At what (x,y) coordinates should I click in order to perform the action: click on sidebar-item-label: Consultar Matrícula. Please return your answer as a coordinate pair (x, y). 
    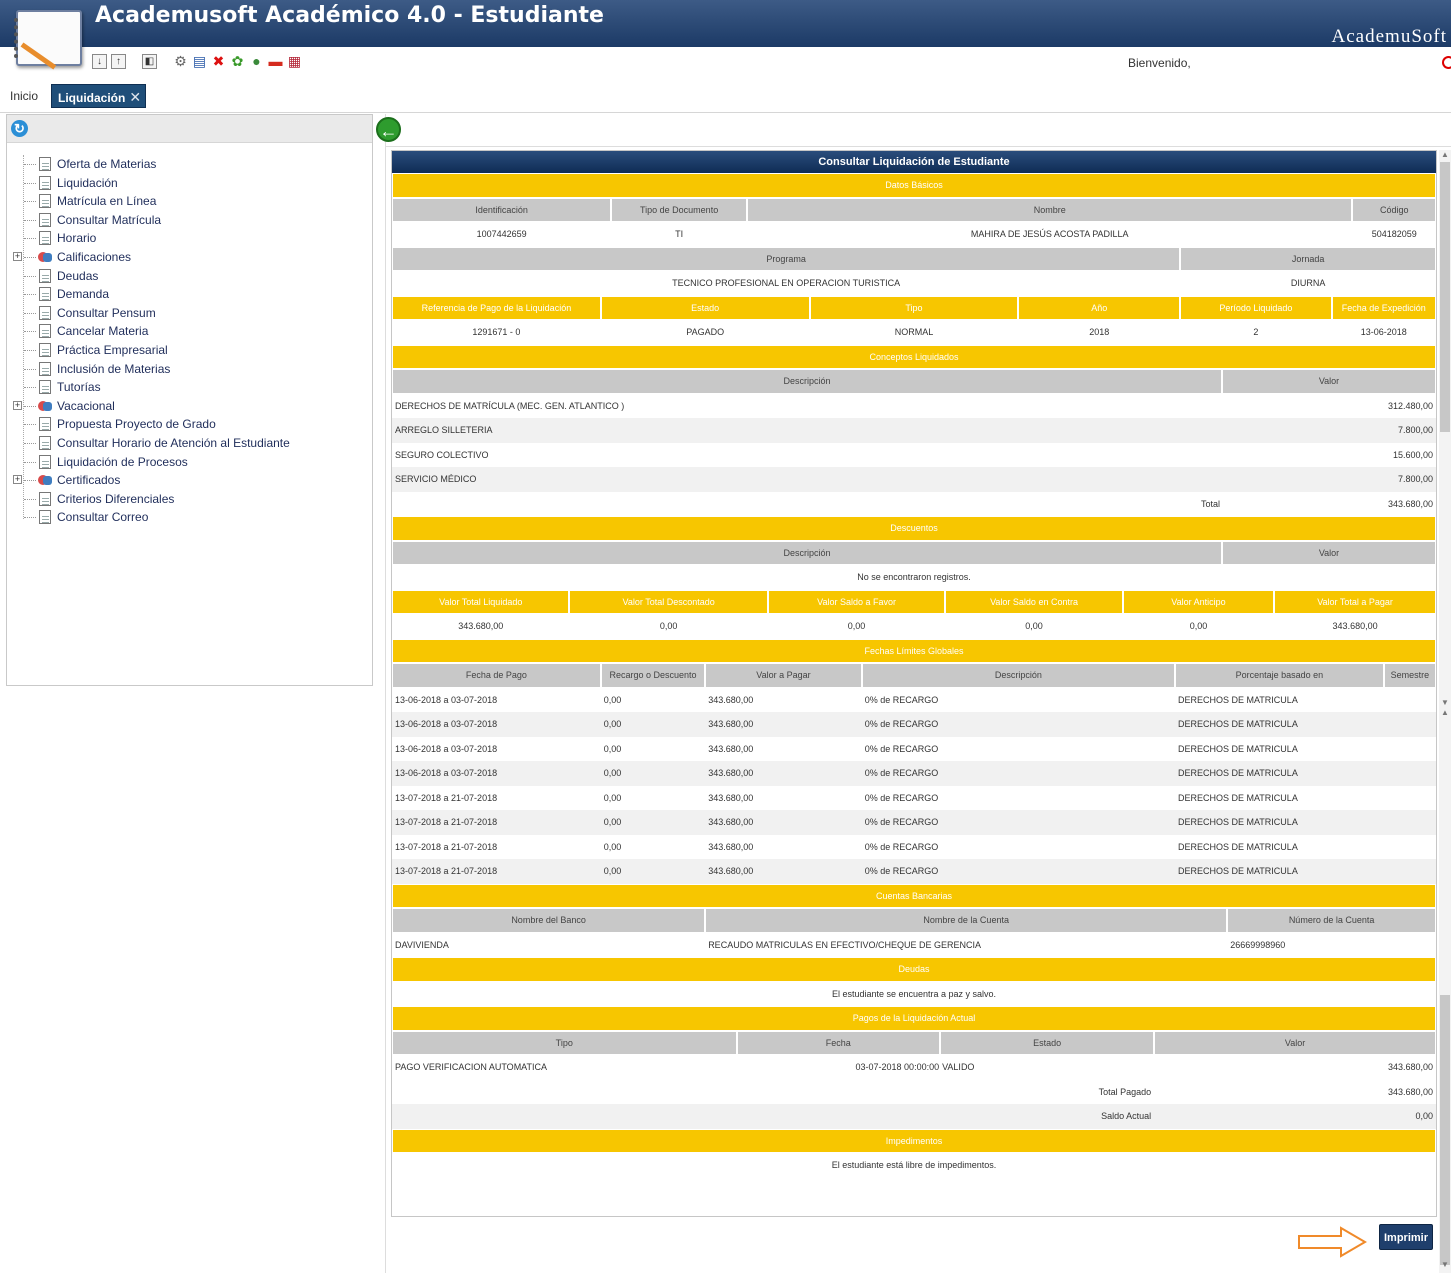
    Looking at the image, I should click on (109, 219).